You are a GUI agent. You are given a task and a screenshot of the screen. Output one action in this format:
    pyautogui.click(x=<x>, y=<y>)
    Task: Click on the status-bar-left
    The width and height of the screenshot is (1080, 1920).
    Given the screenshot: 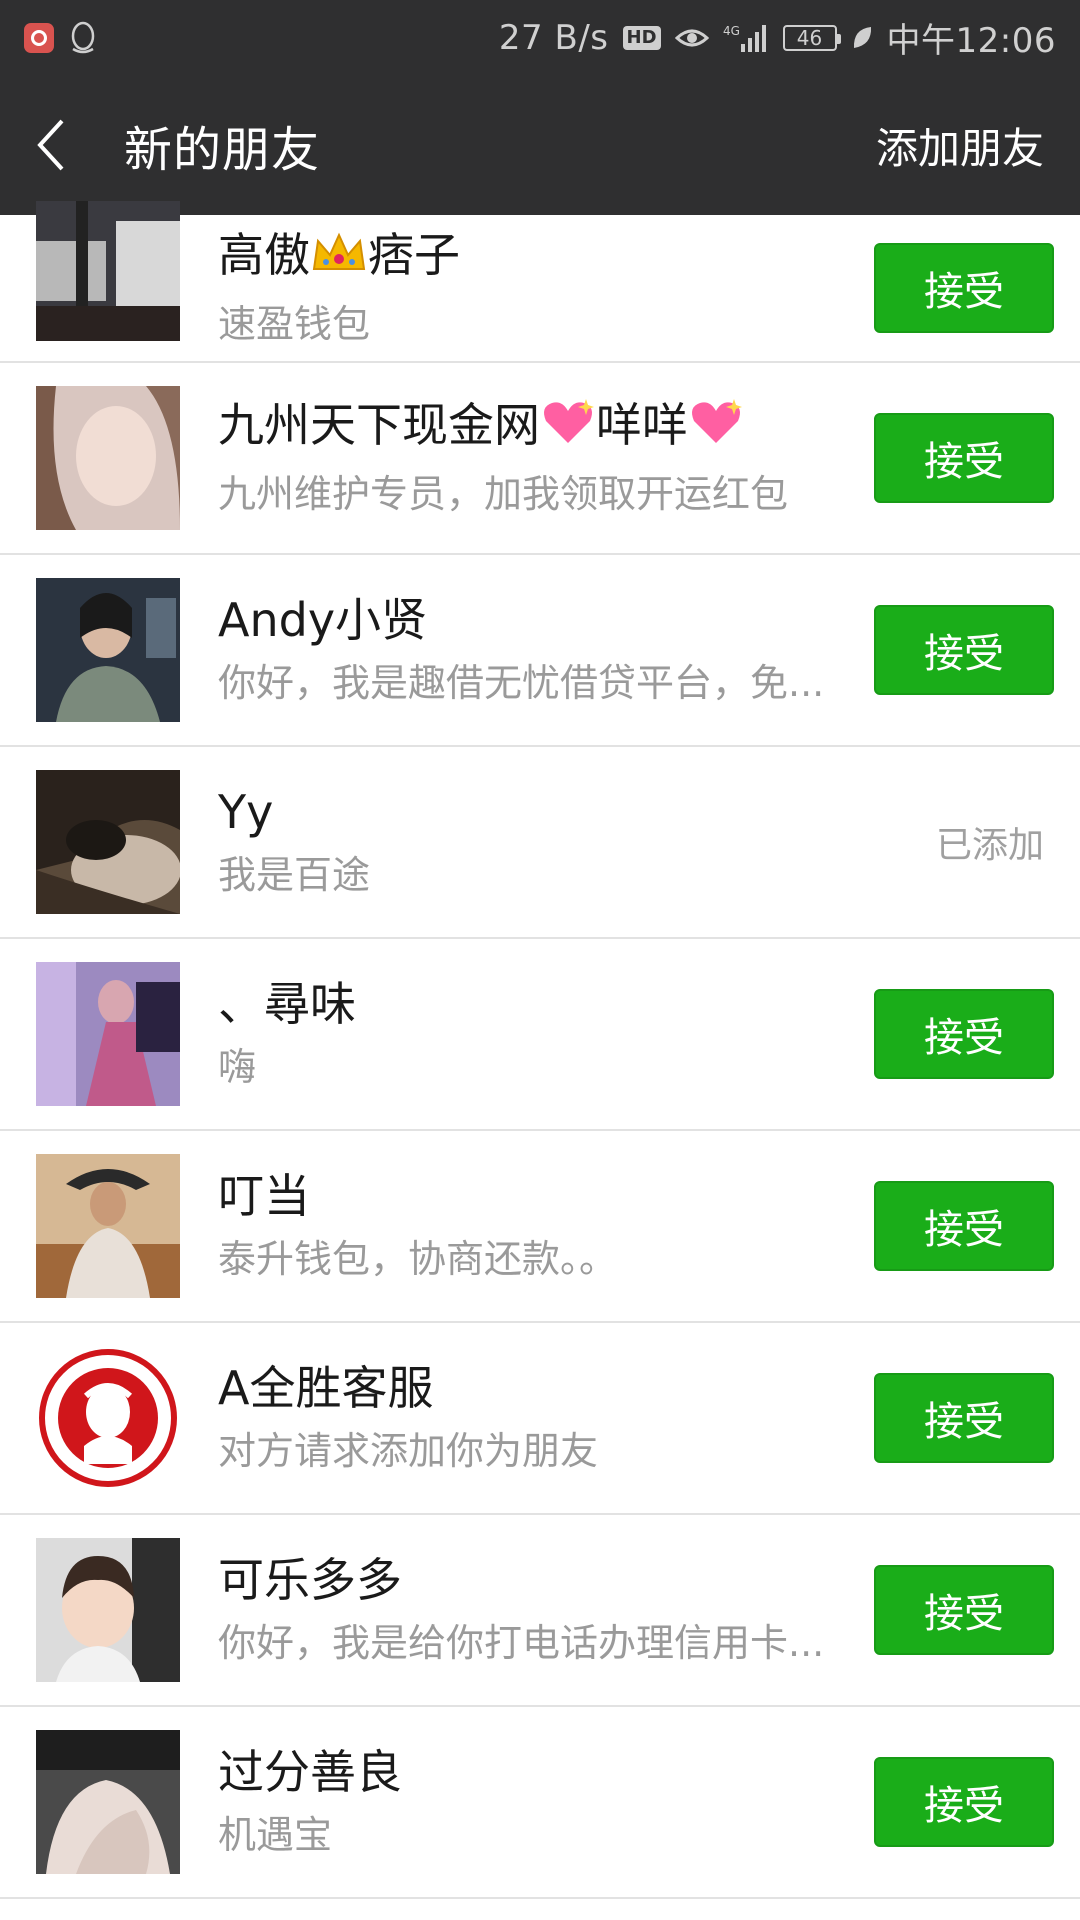 What is the action you would take?
    pyautogui.click(x=61, y=38)
    